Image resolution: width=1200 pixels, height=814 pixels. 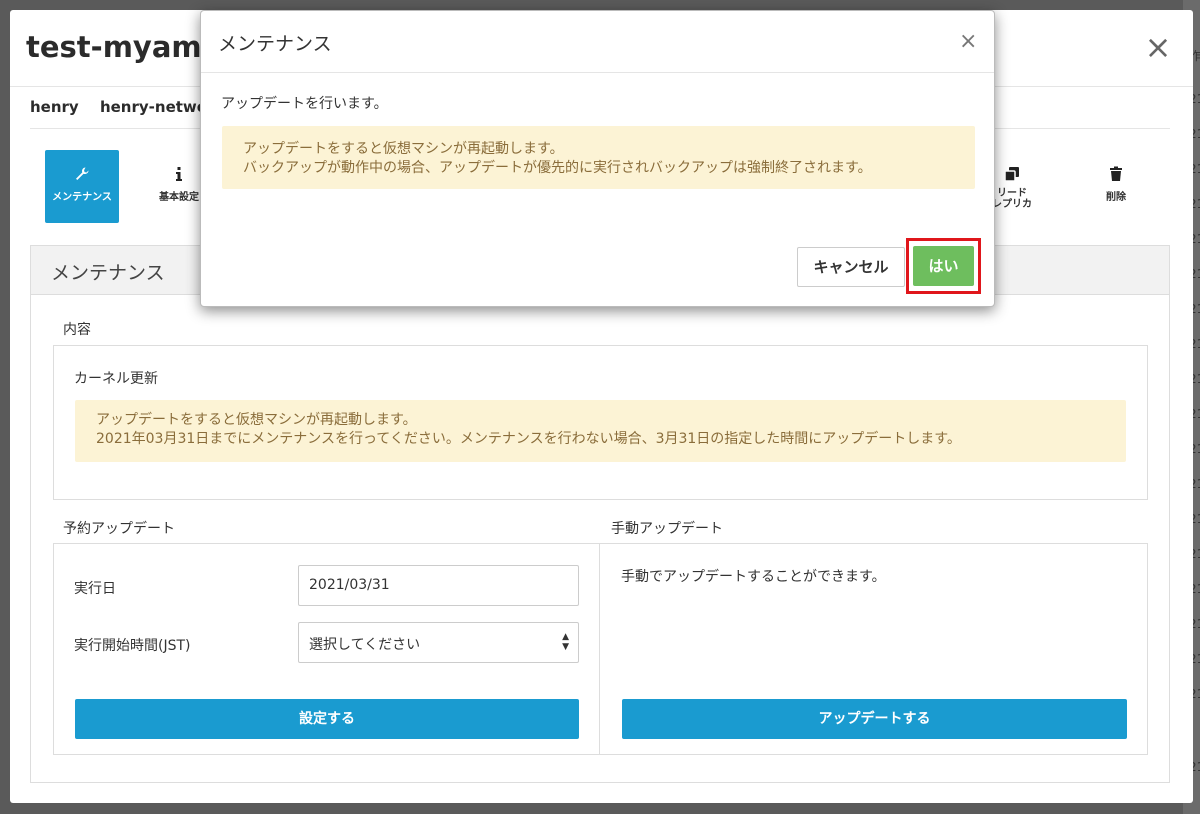 What do you see at coordinates (132, 646) in the screenshot?
I see `start-time-label: 実行開始時間(JST)` at bounding box center [132, 646].